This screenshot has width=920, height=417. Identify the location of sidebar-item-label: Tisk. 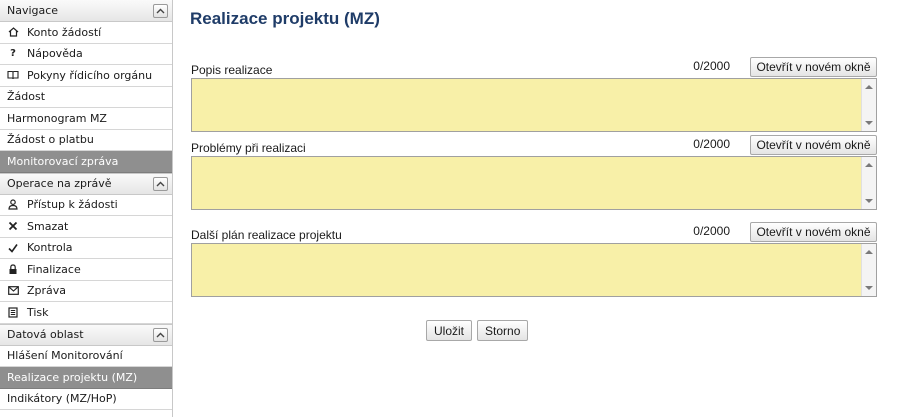
(38, 312).